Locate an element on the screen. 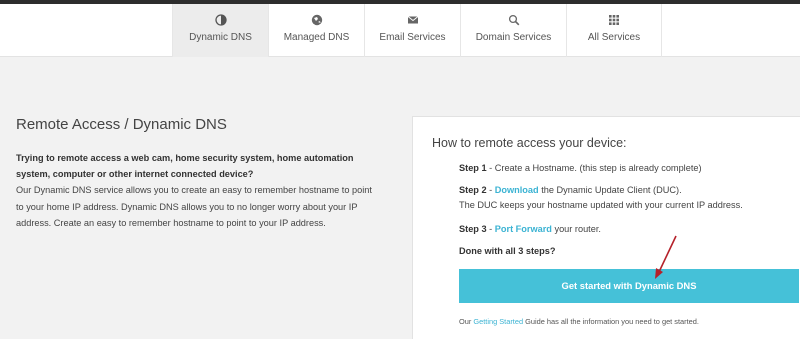  done-heading: Done with all 3 steps? is located at coordinates (507, 251).